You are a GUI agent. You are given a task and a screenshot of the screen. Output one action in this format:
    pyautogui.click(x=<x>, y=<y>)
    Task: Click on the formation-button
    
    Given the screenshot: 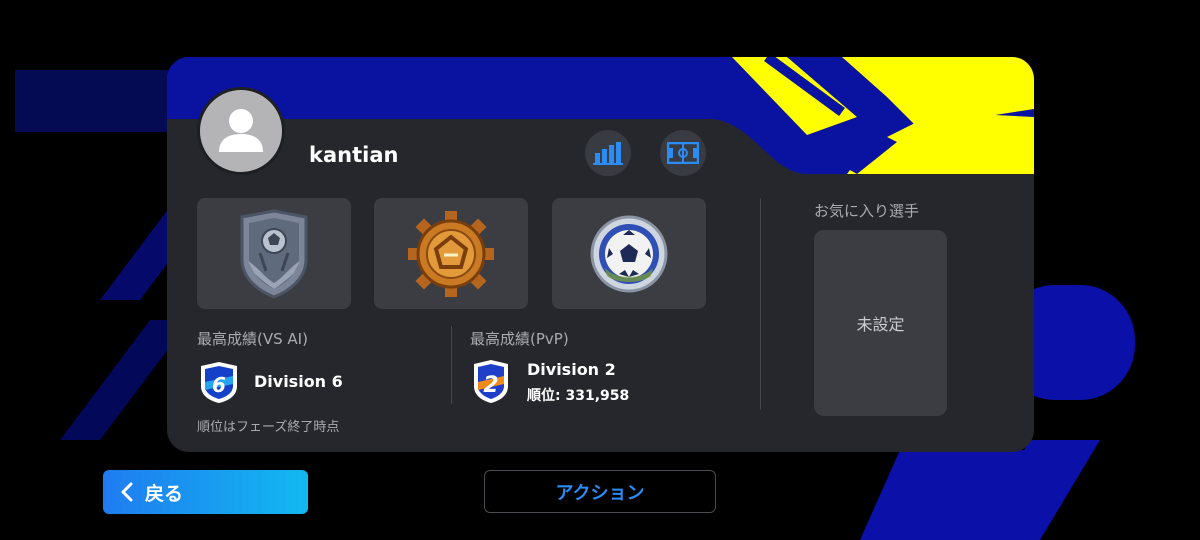 What is the action you would take?
    pyautogui.click(x=683, y=153)
    